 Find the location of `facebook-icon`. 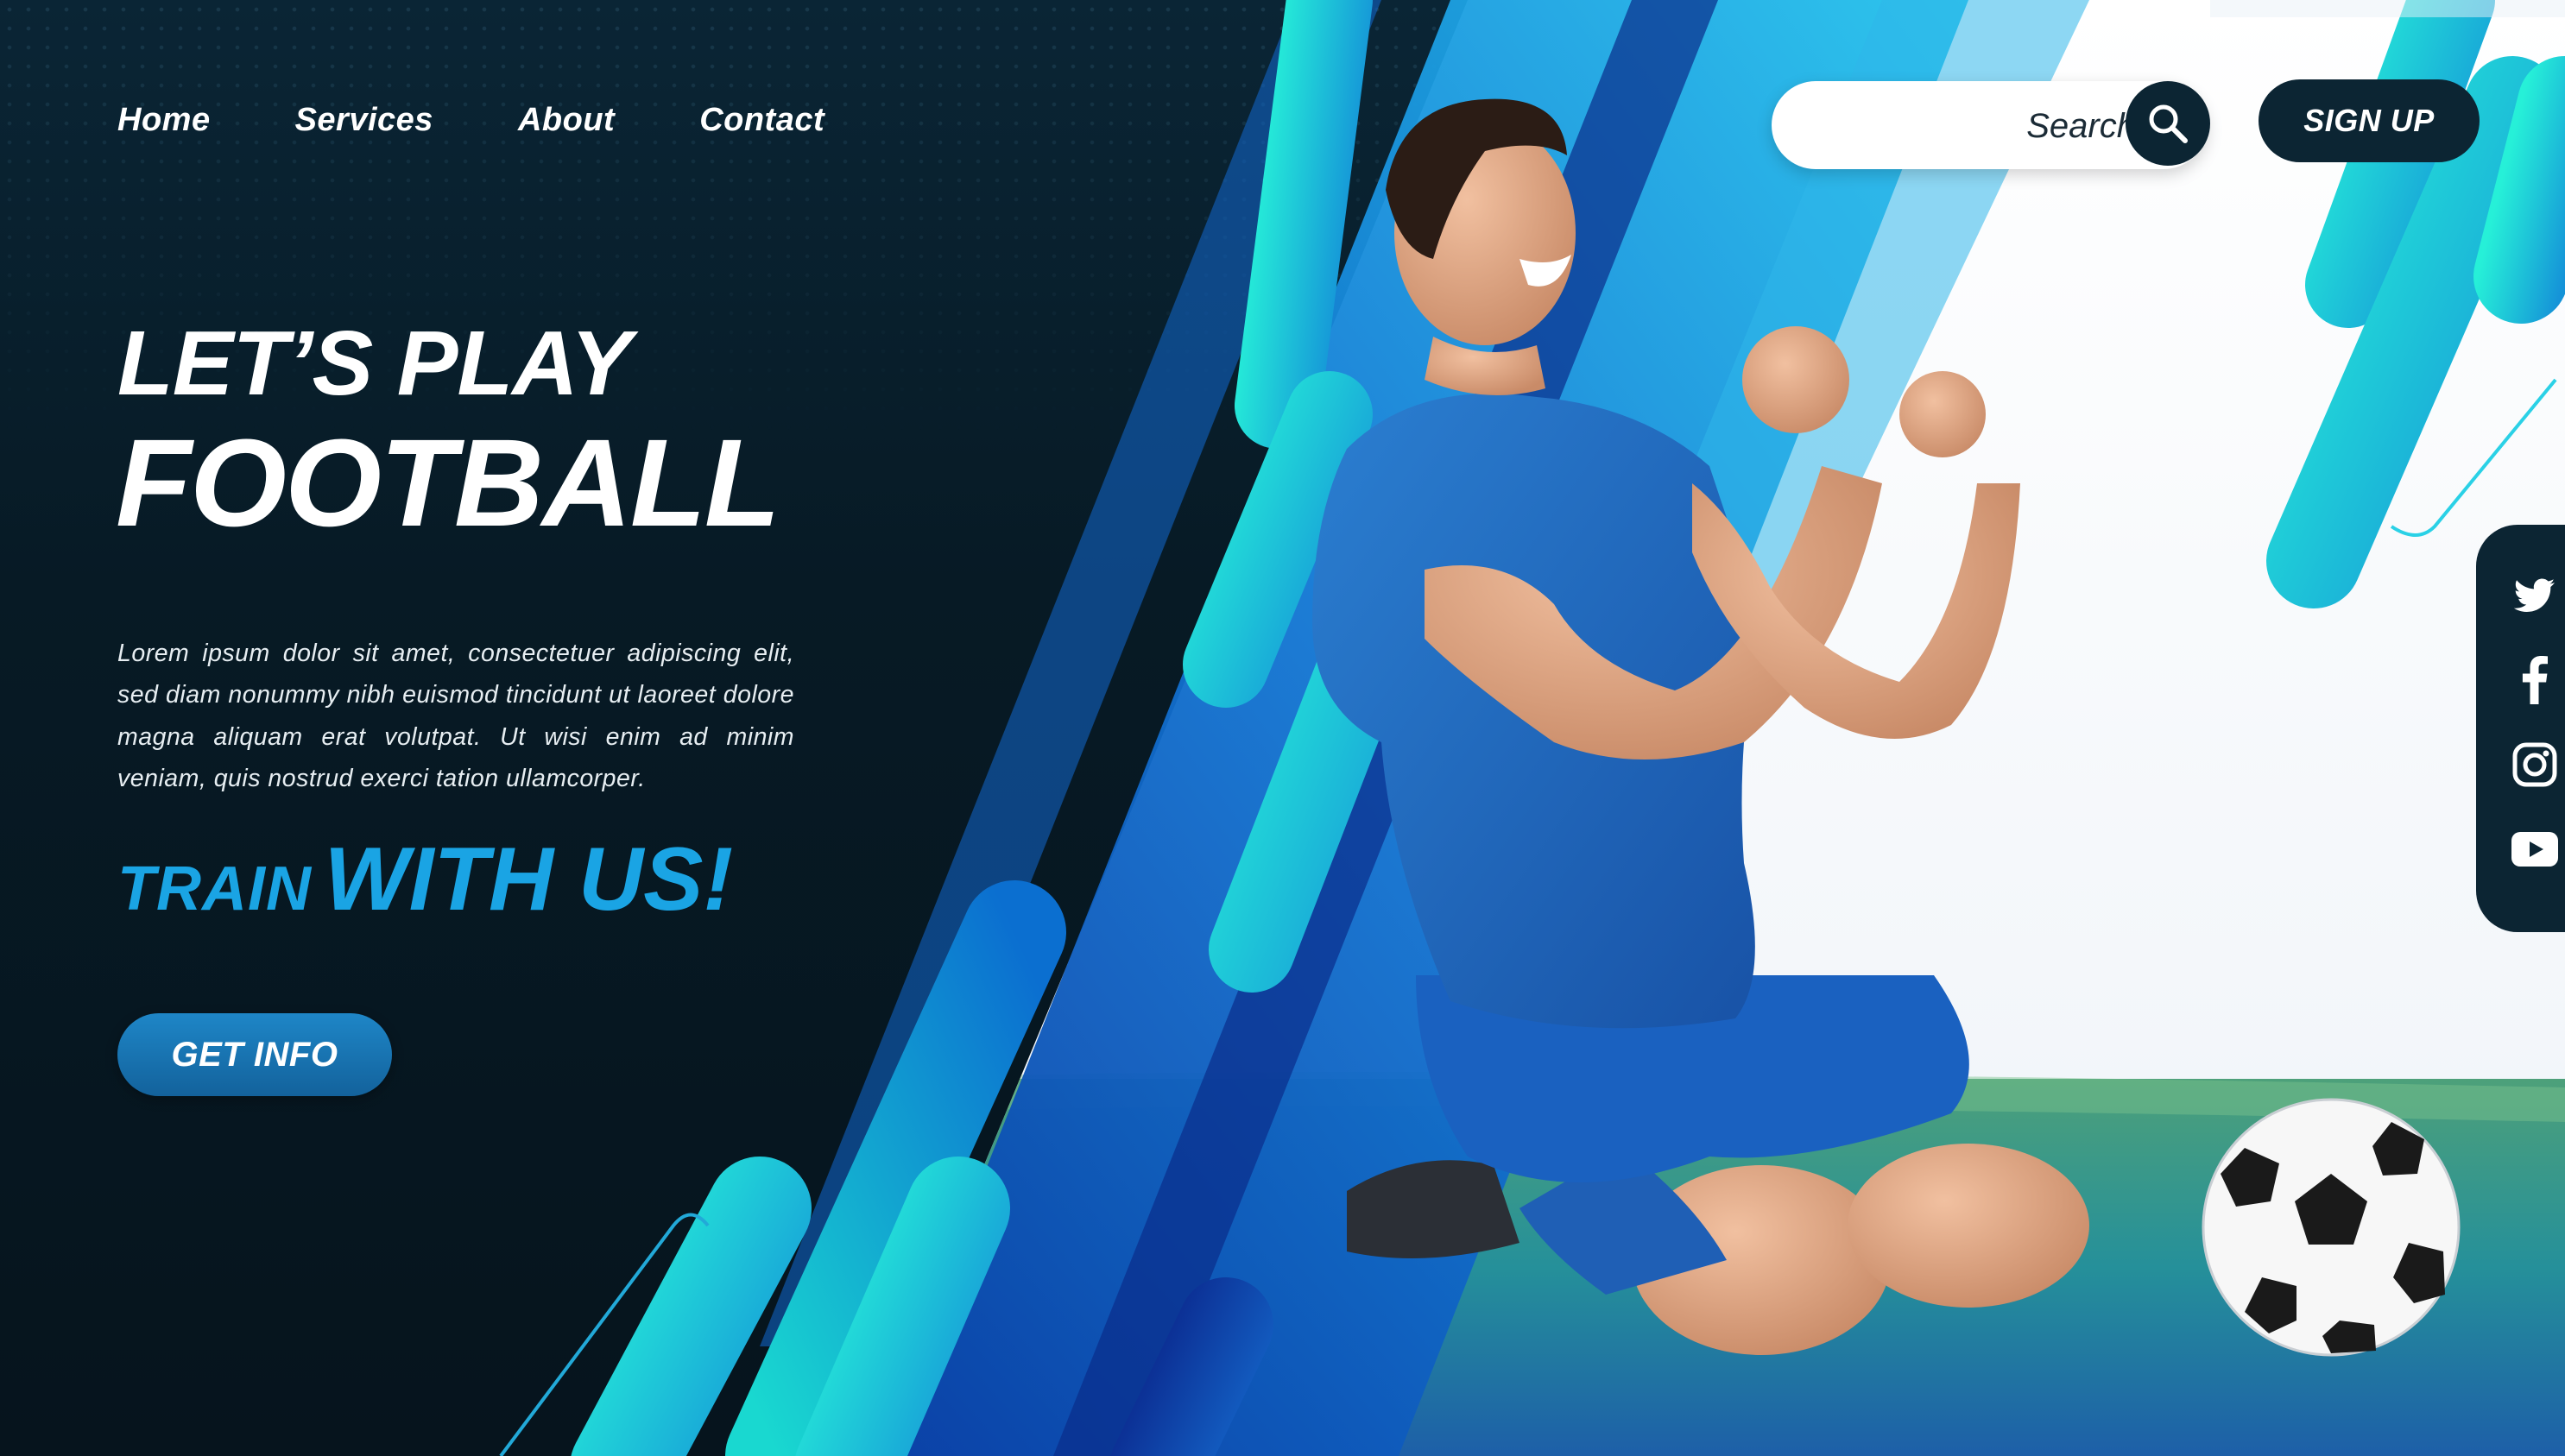

facebook-icon is located at coordinates (2535, 680).